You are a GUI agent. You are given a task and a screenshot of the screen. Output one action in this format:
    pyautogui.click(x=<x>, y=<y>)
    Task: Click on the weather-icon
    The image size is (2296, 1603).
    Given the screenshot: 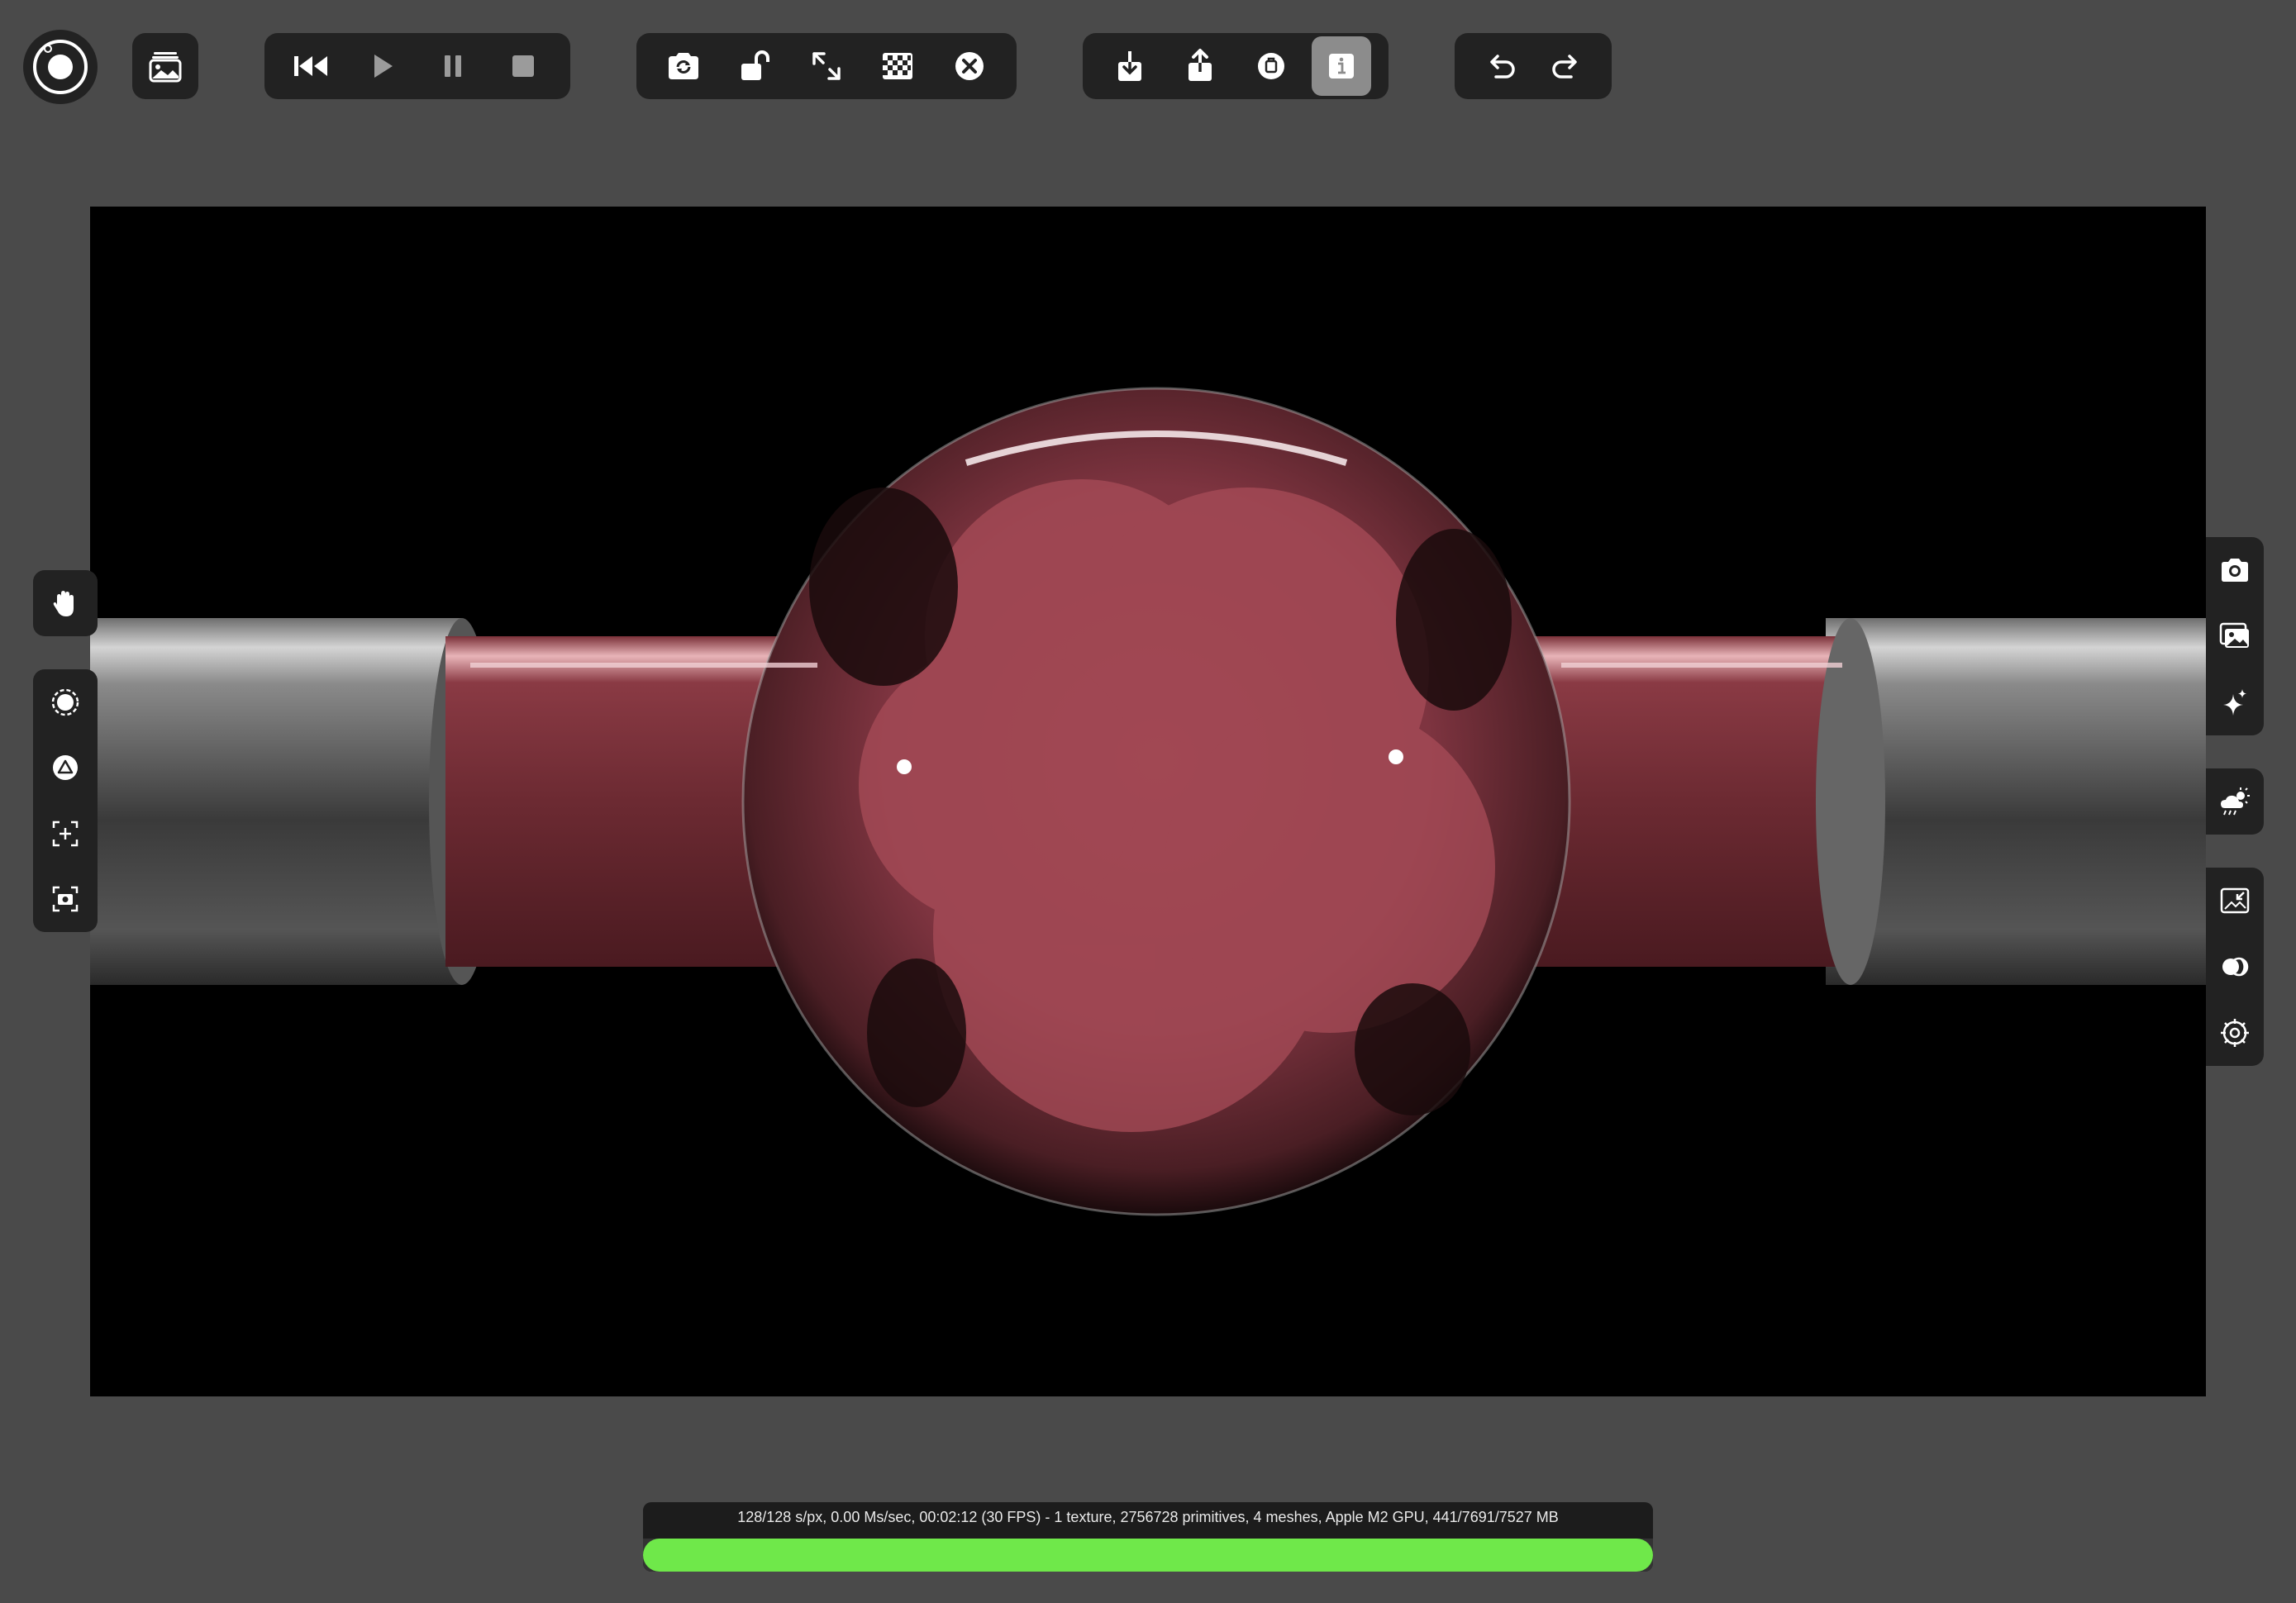 What is the action you would take?
    pyautogui.click(x=2235, y=801)
    